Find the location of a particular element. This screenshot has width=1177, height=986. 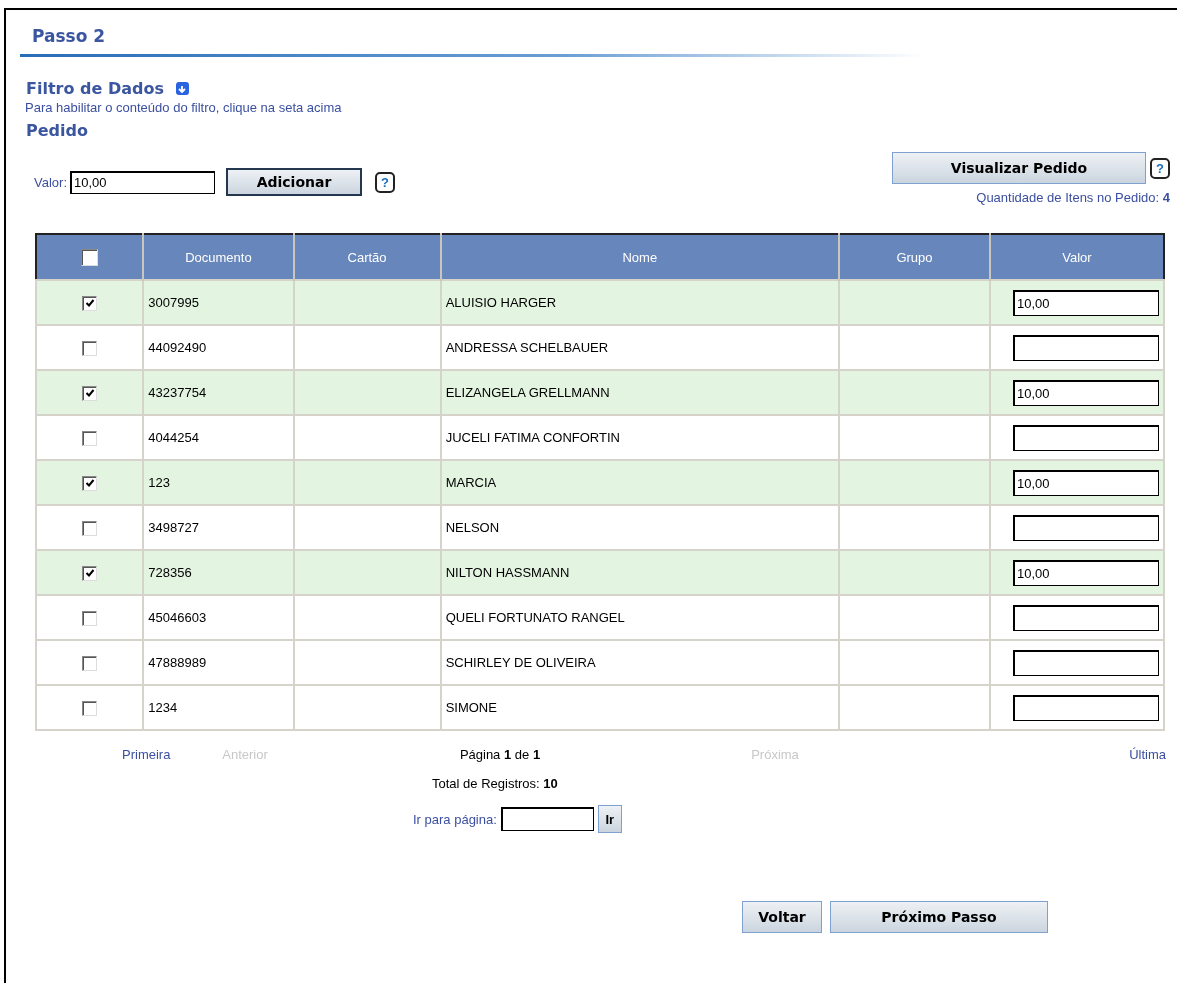

table-cell: QUELI FORTUNATO RANGEL is located at coordinates (639, 617).